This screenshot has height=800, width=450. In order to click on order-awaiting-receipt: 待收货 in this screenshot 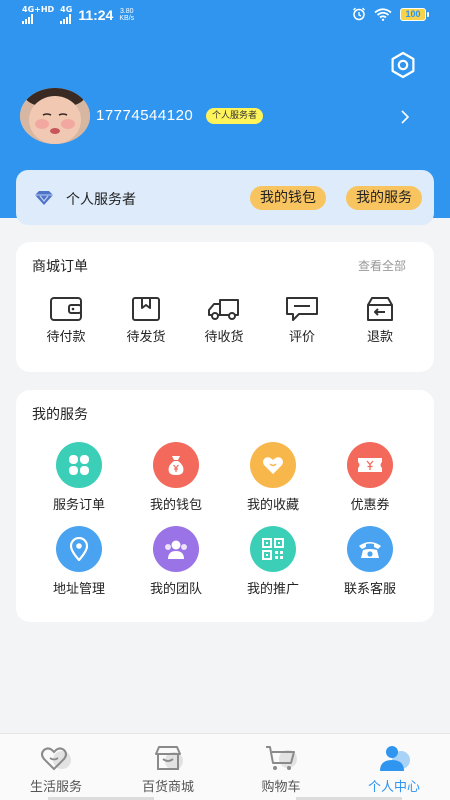, I will do `click(224, 320)`.